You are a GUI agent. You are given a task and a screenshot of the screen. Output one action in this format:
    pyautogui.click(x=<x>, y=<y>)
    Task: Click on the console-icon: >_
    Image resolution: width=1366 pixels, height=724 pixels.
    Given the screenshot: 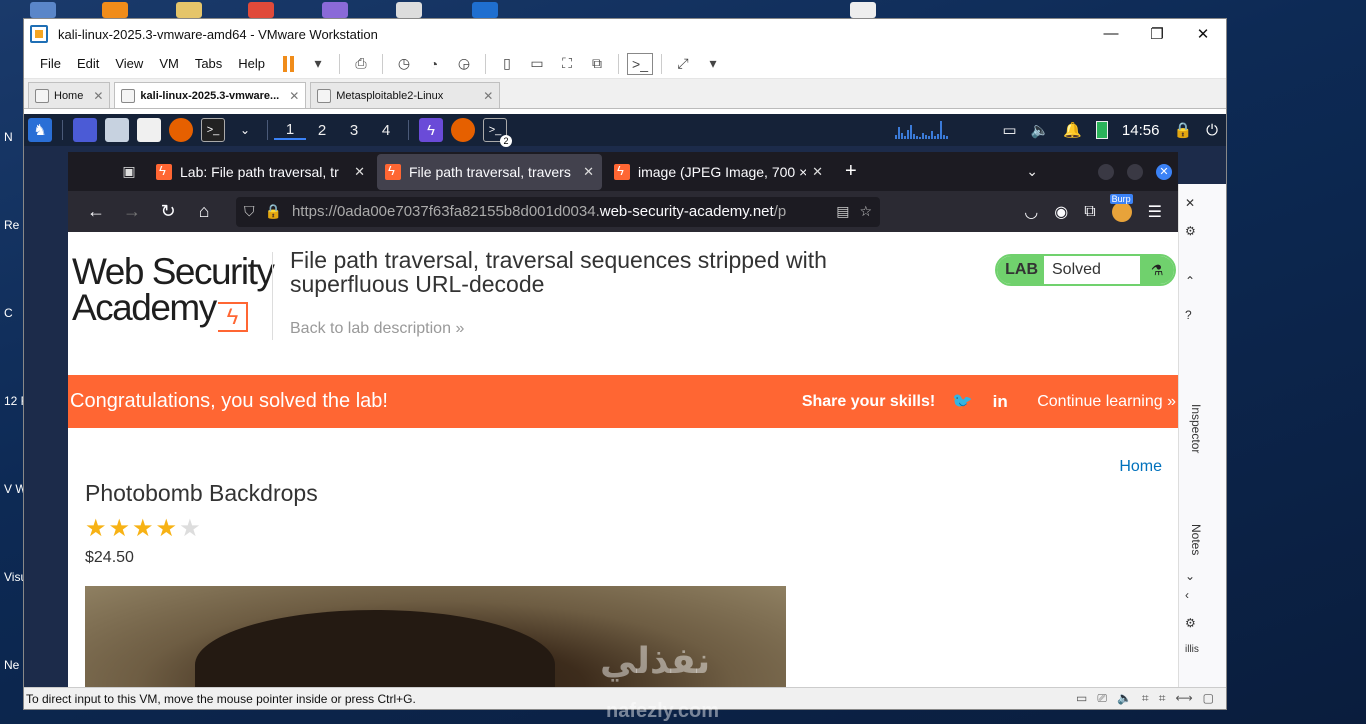 What is the action you would take?
    pyautogui.click(x=640, y=63)
    